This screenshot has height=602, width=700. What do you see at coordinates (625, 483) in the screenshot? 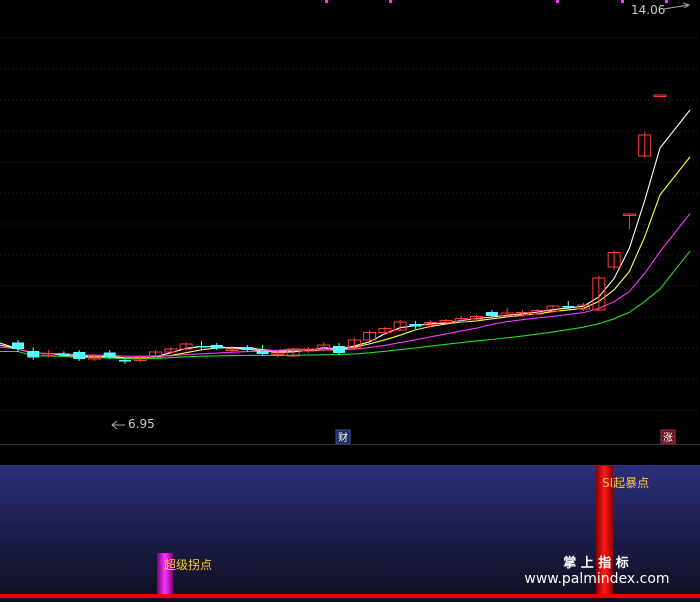
I see `indicator-bar-label: SI起暴点` at bounding box center [625, 483].